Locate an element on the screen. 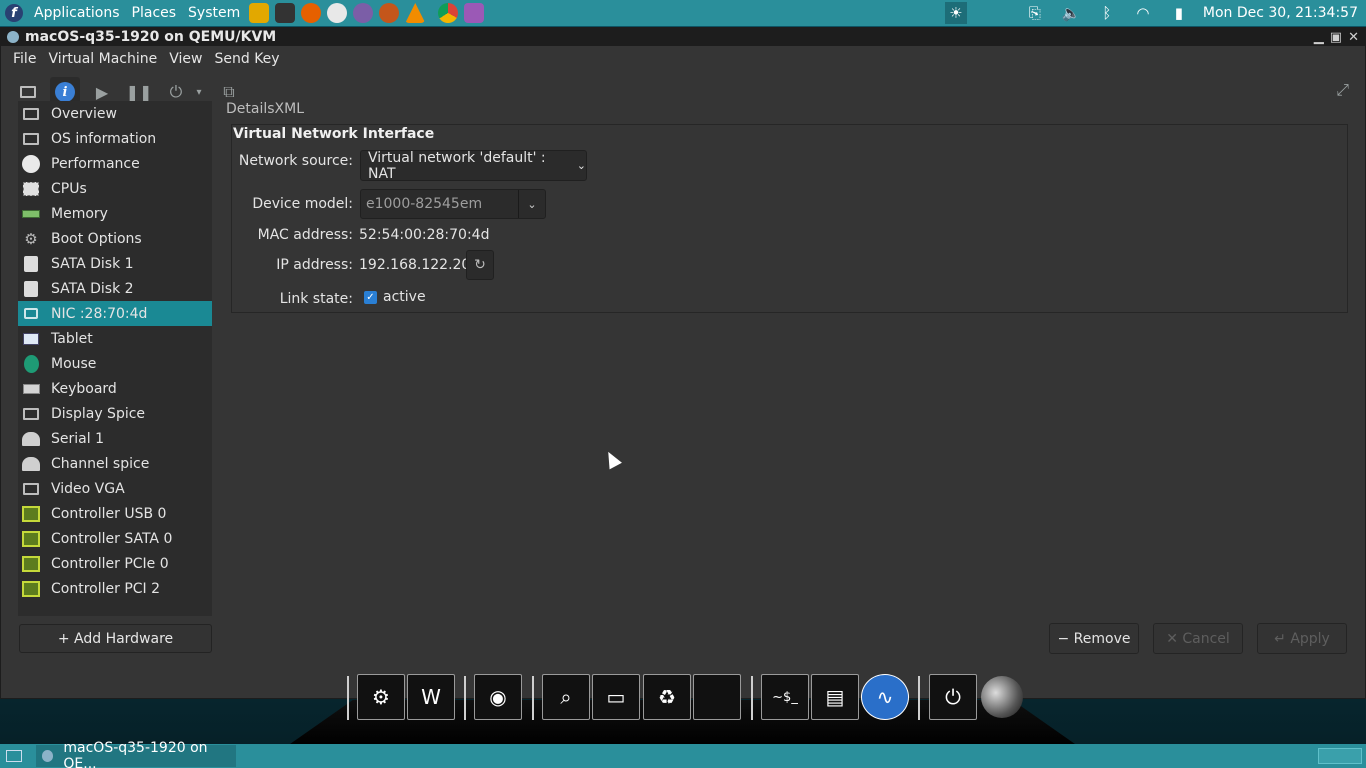  cancel-button: ✕ Cancel is located at coordinates (1198, 638).